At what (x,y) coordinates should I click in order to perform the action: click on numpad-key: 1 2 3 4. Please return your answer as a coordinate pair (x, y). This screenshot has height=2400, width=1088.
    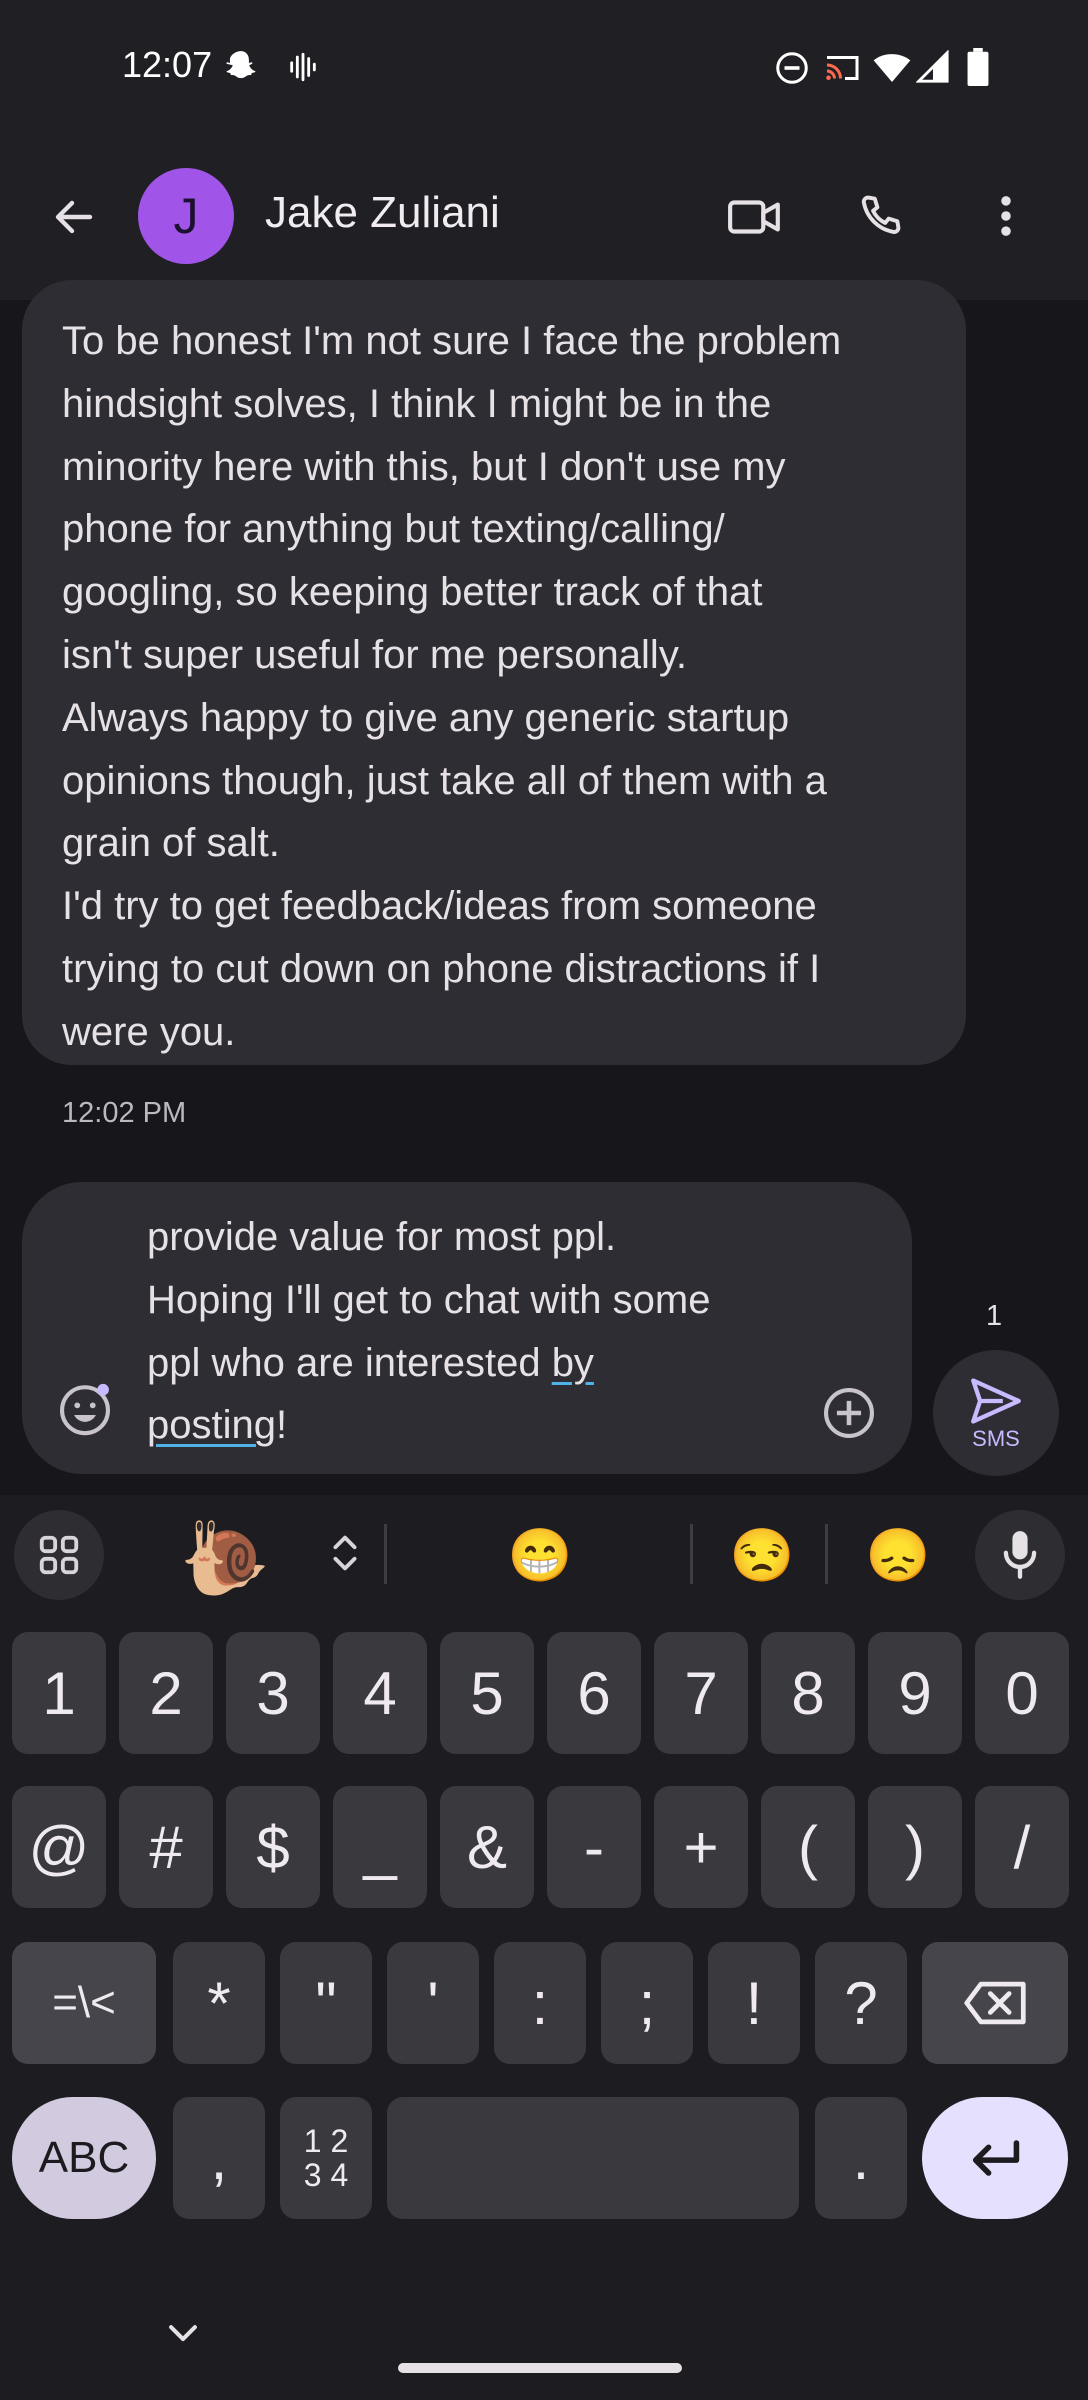
    Looking at the image, I should click on (326, 2158).